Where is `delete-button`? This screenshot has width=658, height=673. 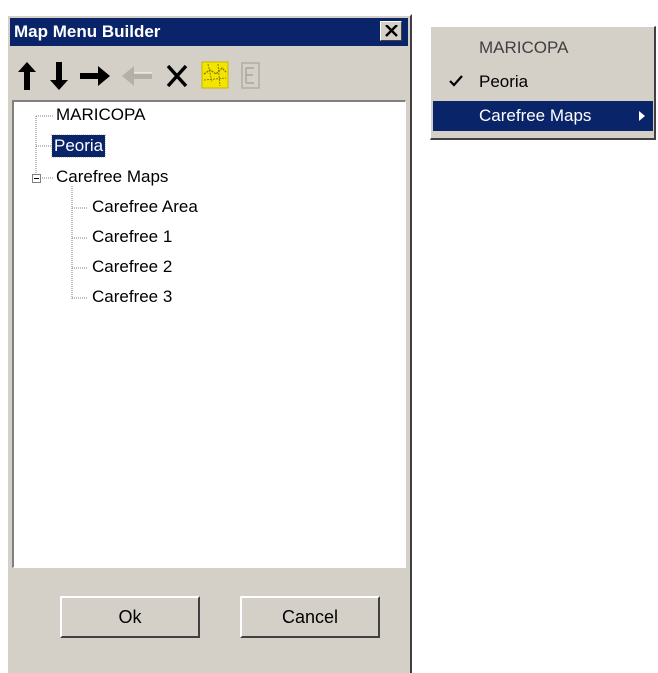 delete-button is located at coordinates (177, 74).